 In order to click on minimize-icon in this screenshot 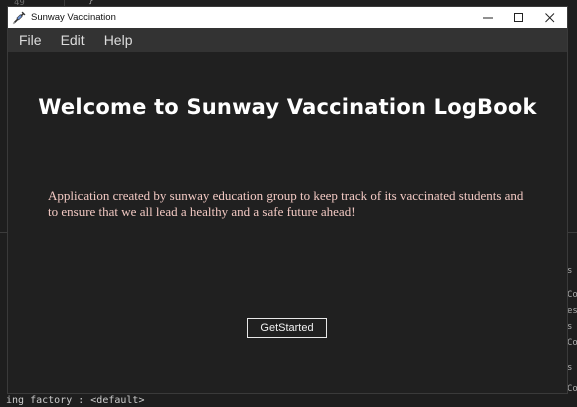, I will do `click(487, 17)`.